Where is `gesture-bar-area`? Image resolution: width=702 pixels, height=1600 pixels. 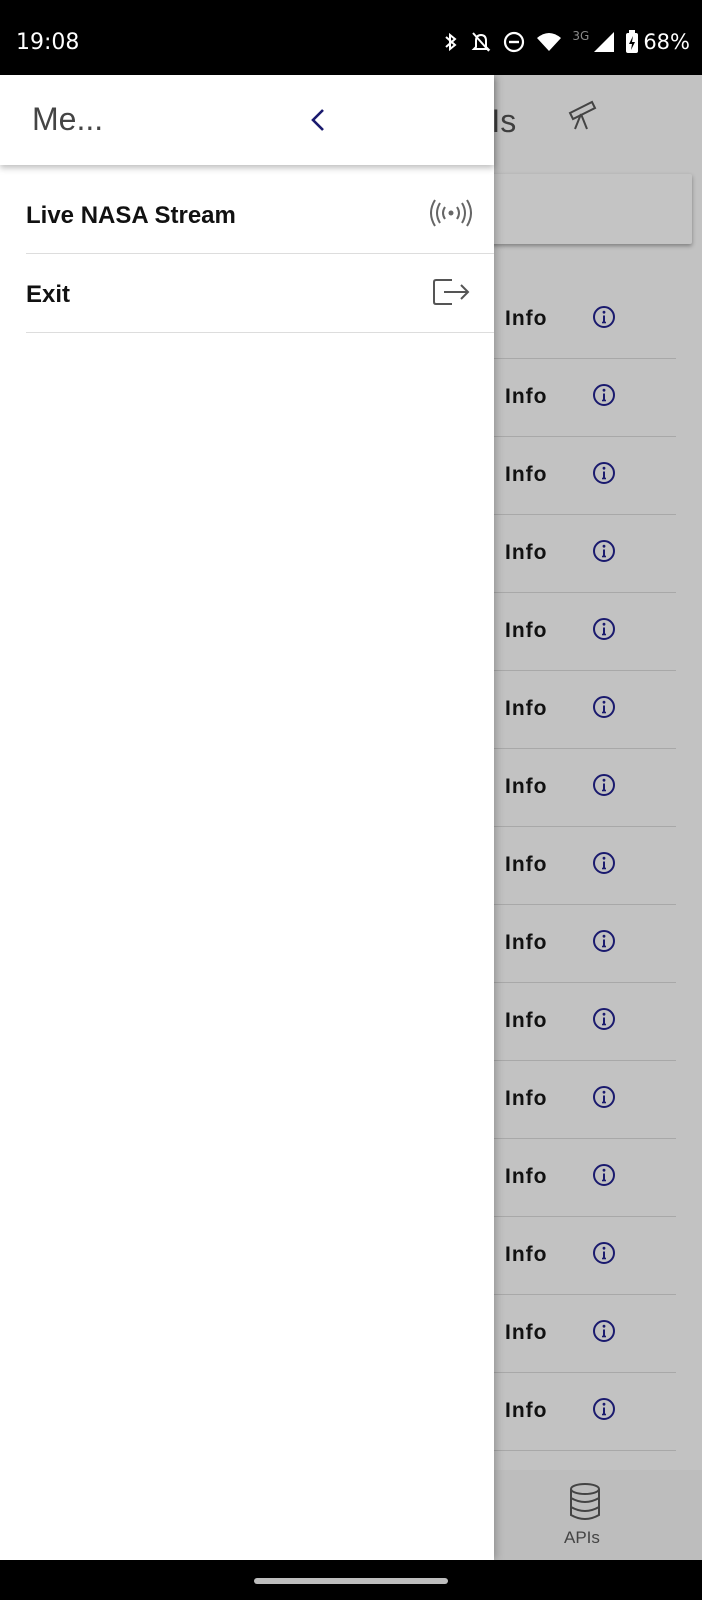 gesture-bar-area is located at coordinates (351, 1580).